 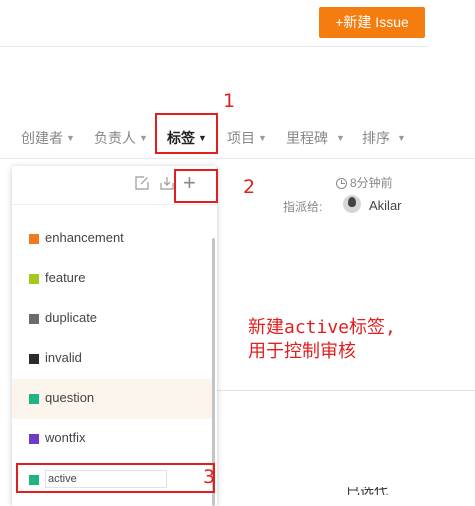 What do you see at coordinates (371, 183) in the screenshot?
I see `issue-time-text: 8分钟前` at bounding box center [371, 183].